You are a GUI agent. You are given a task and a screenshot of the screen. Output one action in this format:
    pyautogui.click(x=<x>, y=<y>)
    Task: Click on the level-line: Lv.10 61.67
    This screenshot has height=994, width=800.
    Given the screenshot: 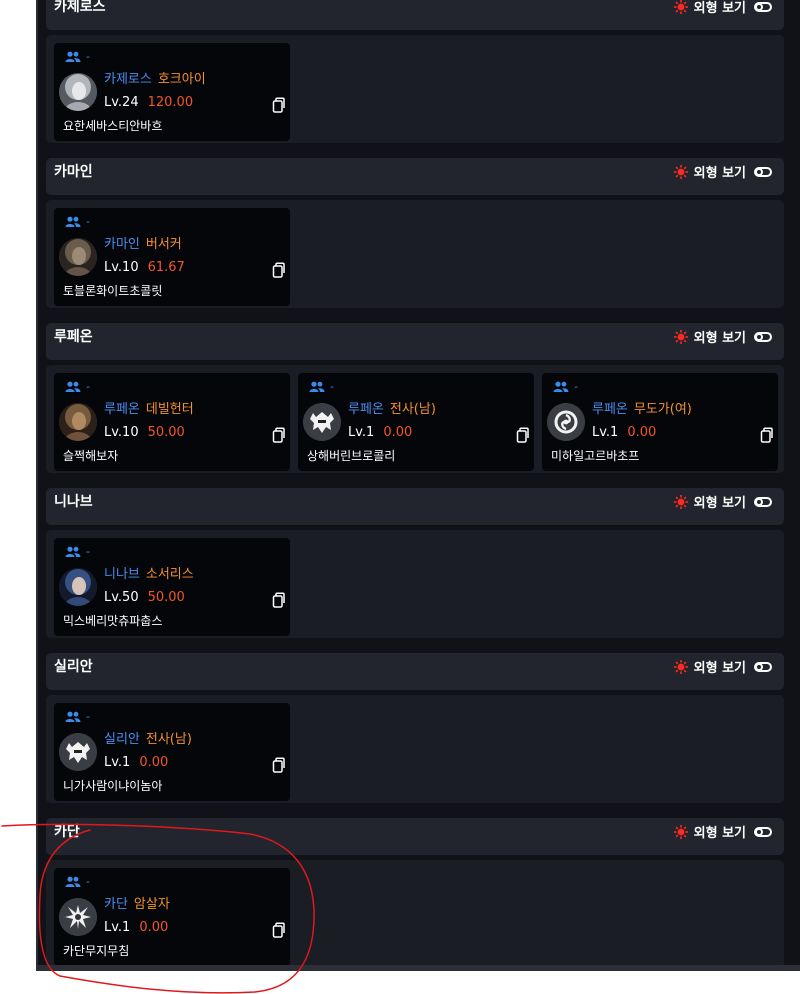 What is the action you would take?
    pyautogui.click(x=144, y=268)
    